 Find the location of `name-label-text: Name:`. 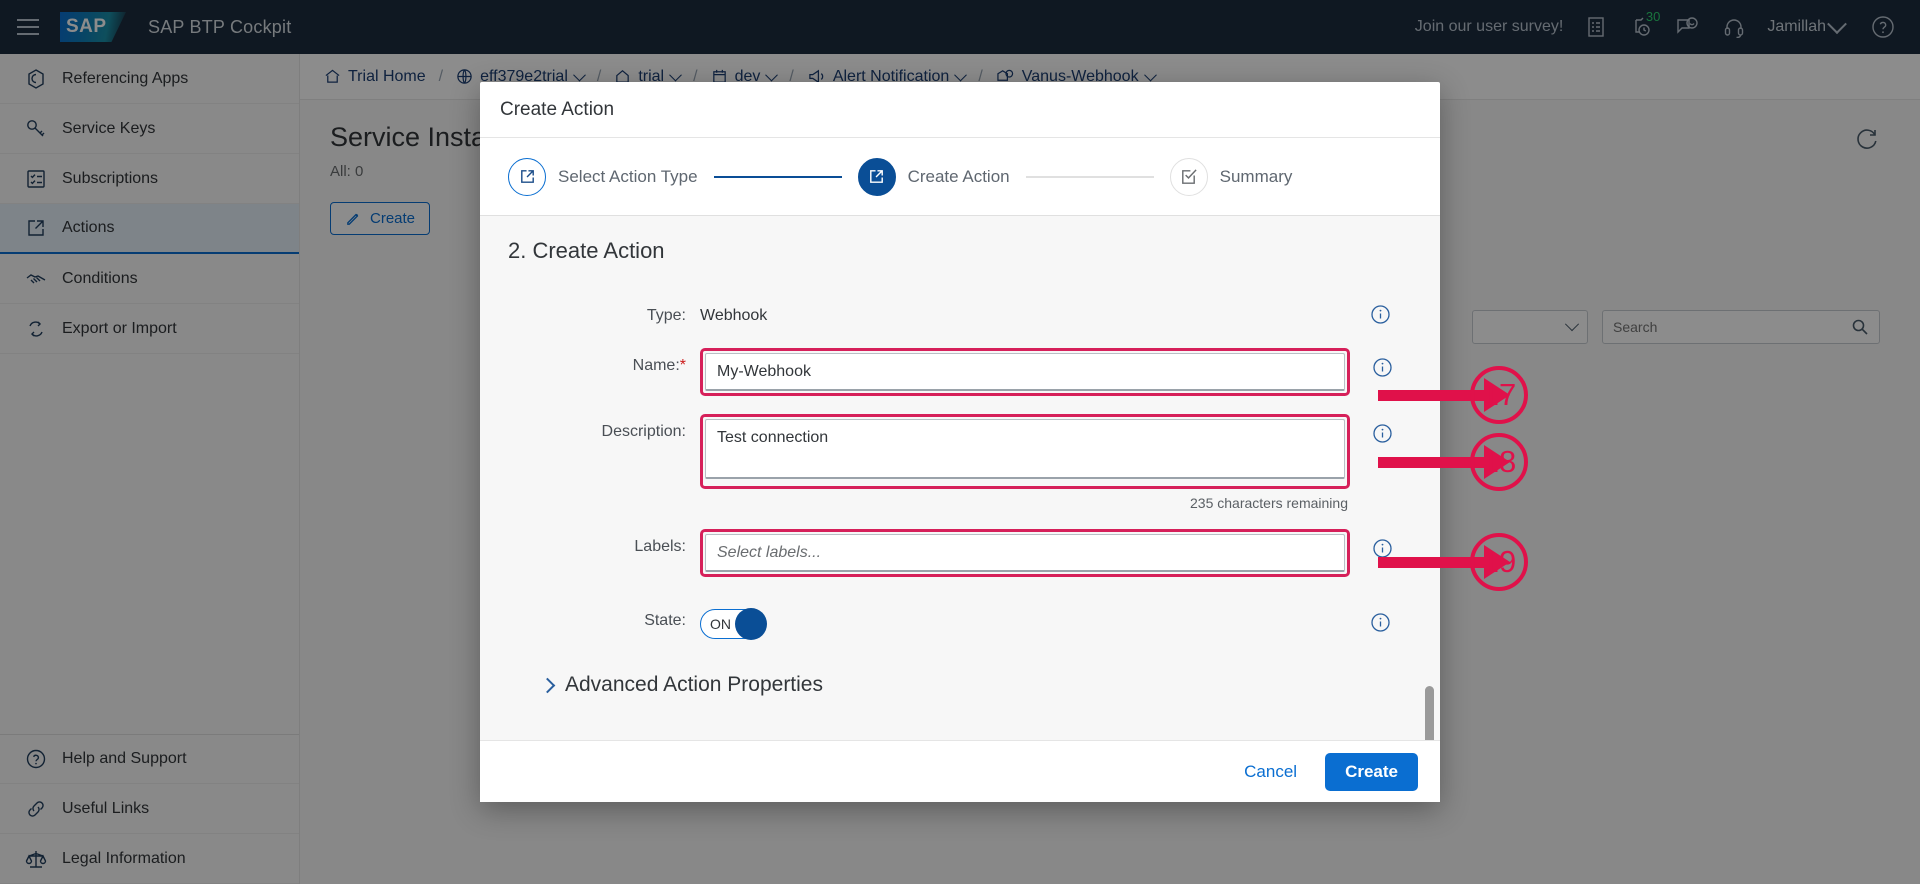

name-label-text: Name: is located at coordinates (656, 365).